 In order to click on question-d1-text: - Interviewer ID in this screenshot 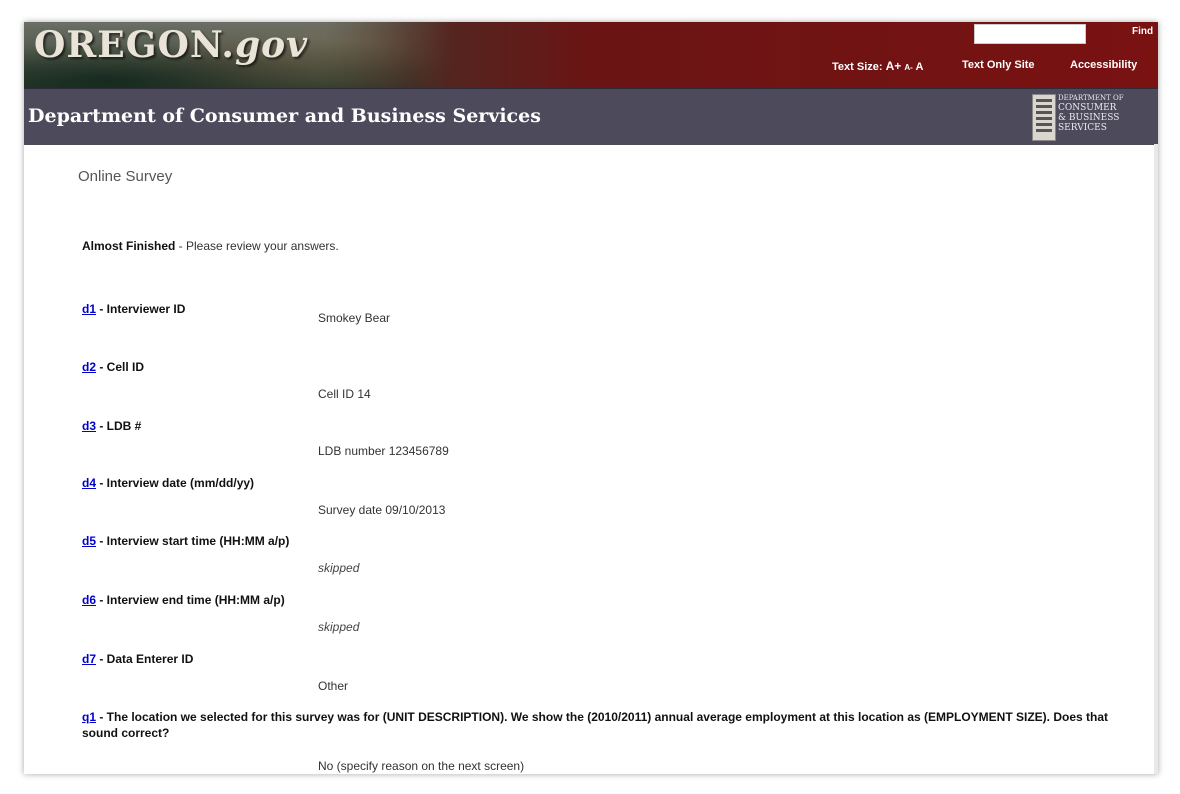, I will do `click(141, 309)`.